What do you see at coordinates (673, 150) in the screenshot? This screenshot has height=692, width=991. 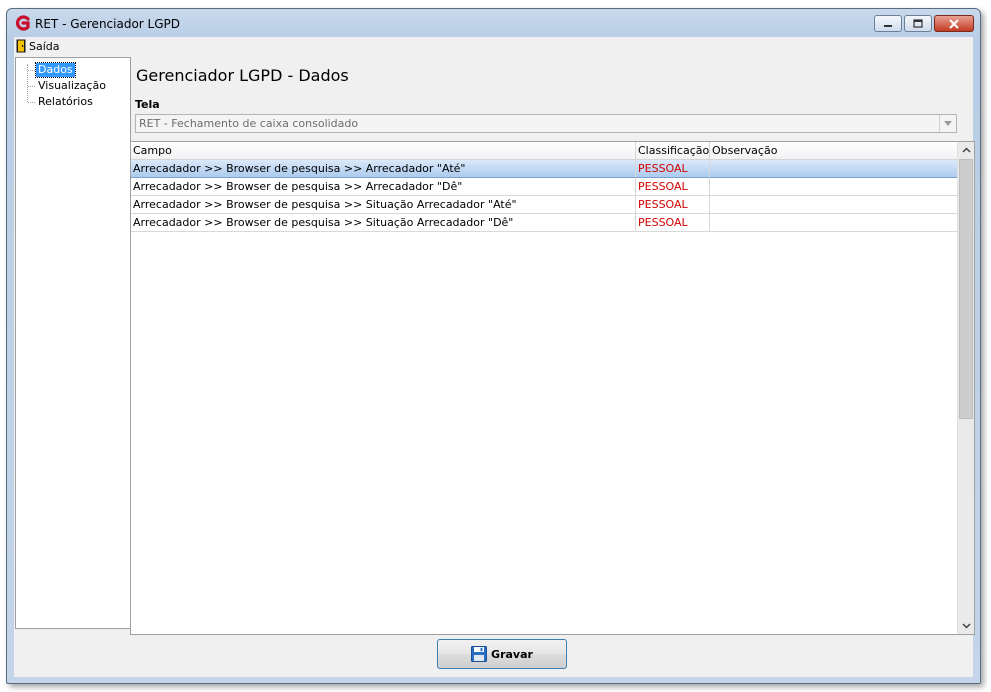 I see `column-header-classificacao: Classificação` at bounding box center [673, 150].